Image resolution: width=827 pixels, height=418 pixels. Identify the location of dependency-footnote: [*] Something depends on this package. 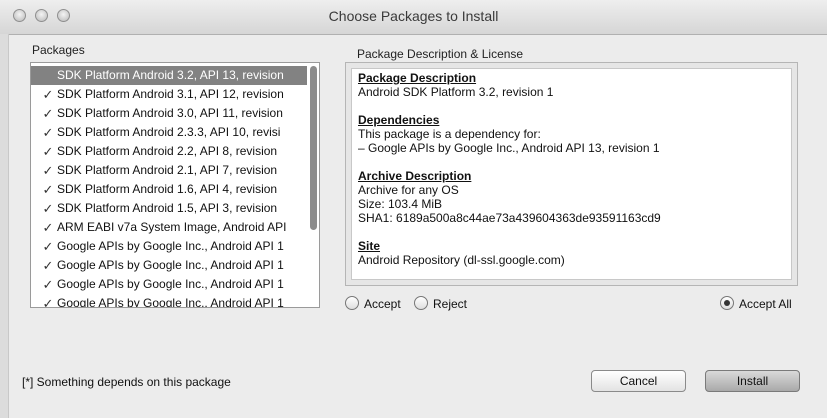
(126, 382).